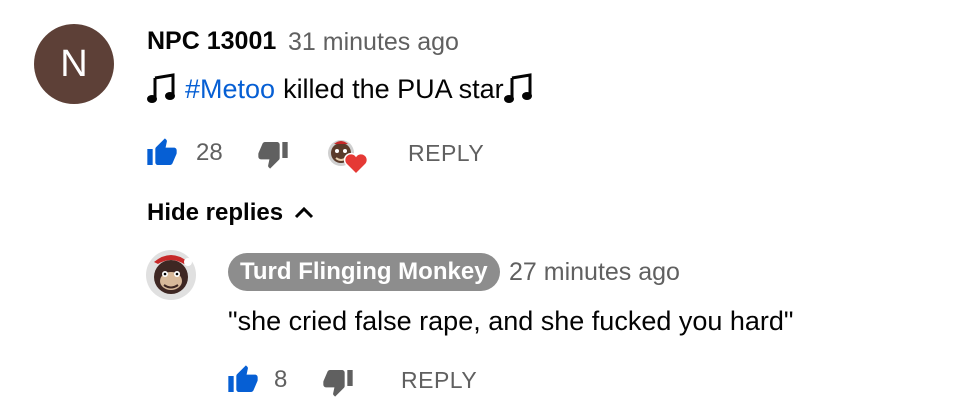 Image resolution: width=962 pixels, height=418 pixels. Describe the element at coordinates (211, 41) in the screenshot. I see `comment-author: NPC 13001` at that location.